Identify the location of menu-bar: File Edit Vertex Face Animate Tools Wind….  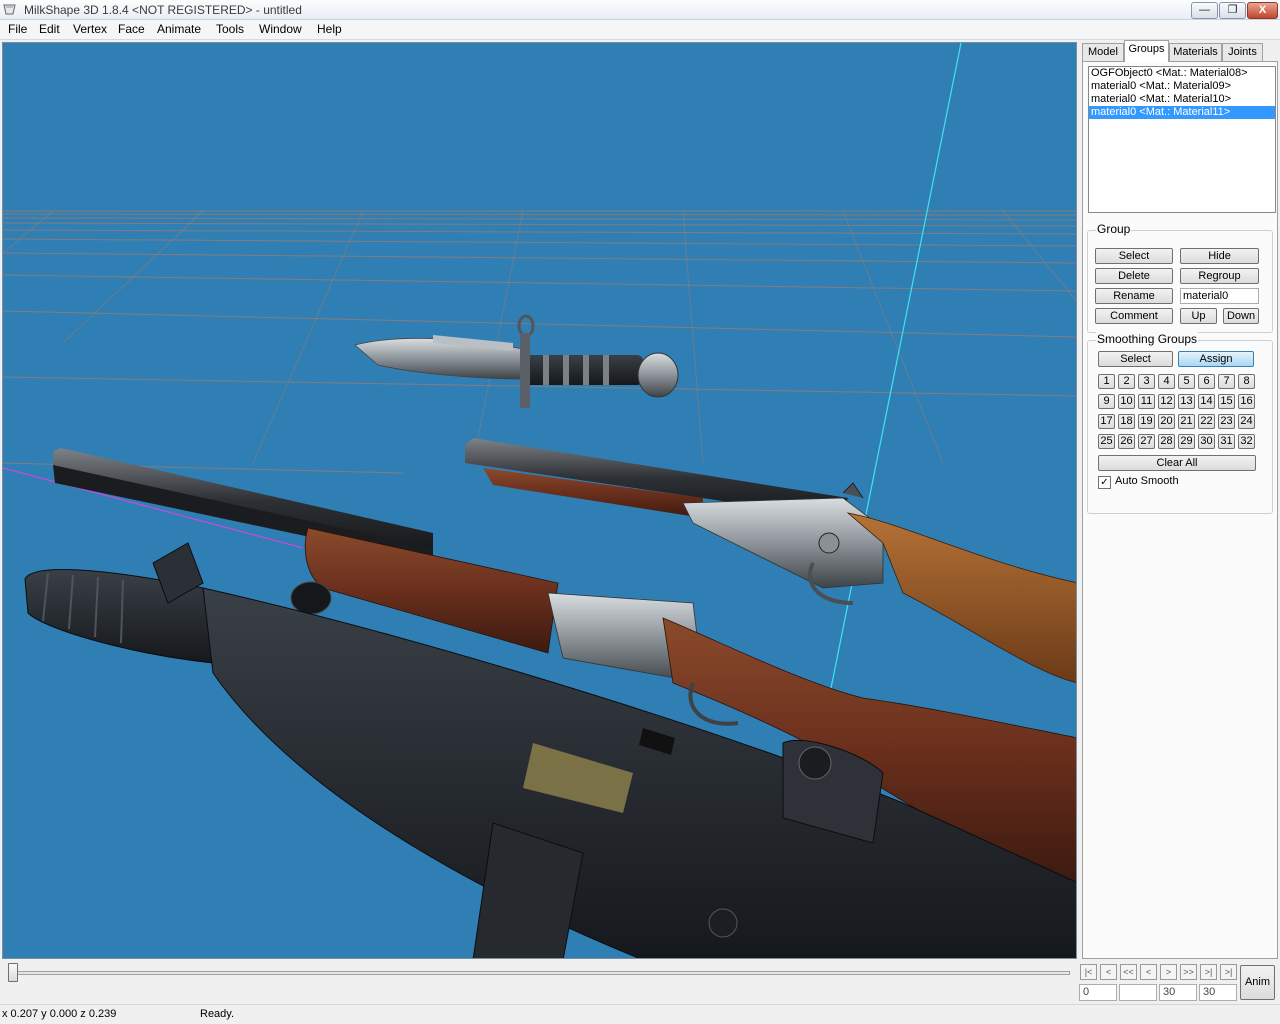
(640, 30).